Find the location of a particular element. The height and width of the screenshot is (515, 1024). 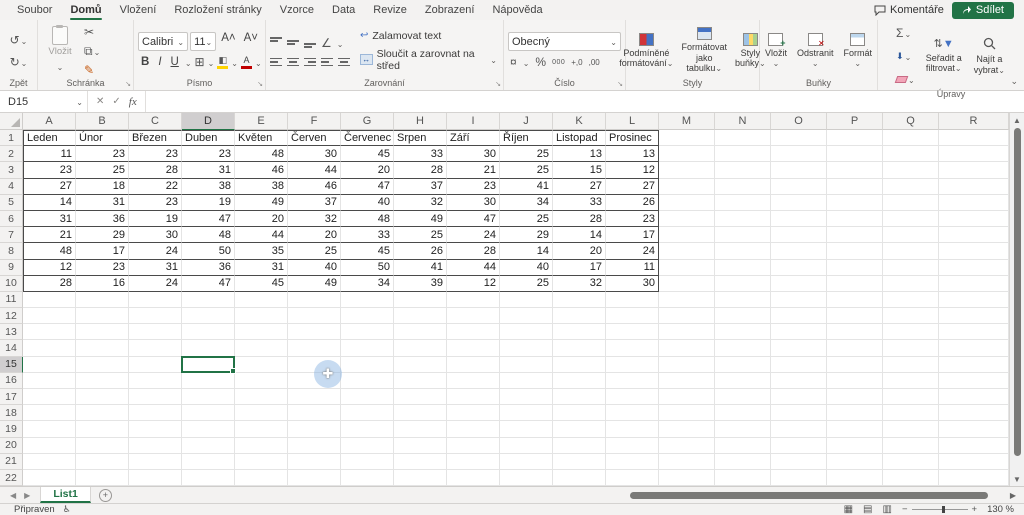

cell-M8 is located at coordinates (687, 251).